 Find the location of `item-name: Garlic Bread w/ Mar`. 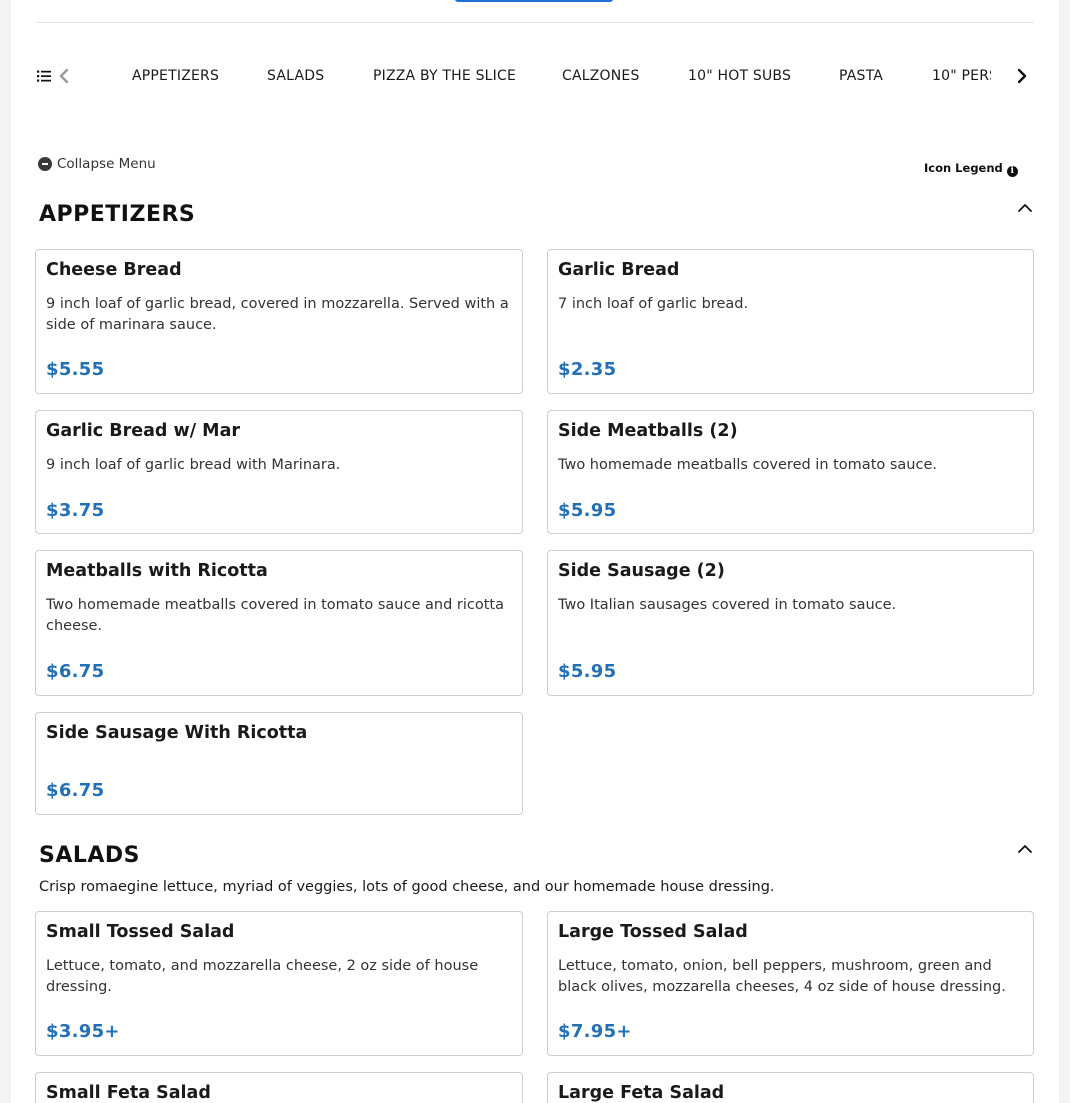

item-name: Garlic Bread w/ Mar is located at coordinates (143, 431).